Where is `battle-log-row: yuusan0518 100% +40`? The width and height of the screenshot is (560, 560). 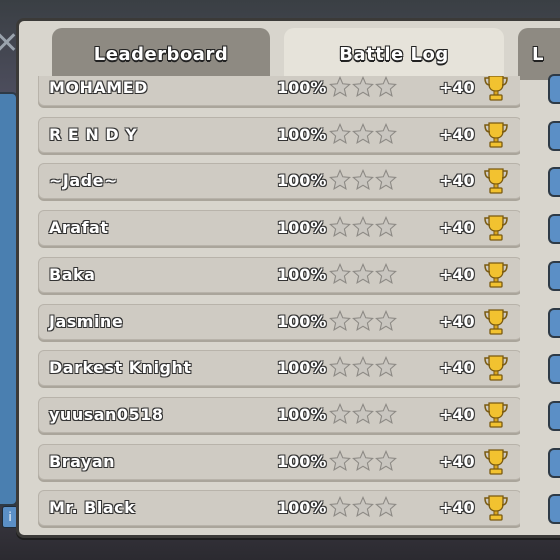
battle-log-row: yuusan0518 100% +40 is located at coordinates (279, 414).